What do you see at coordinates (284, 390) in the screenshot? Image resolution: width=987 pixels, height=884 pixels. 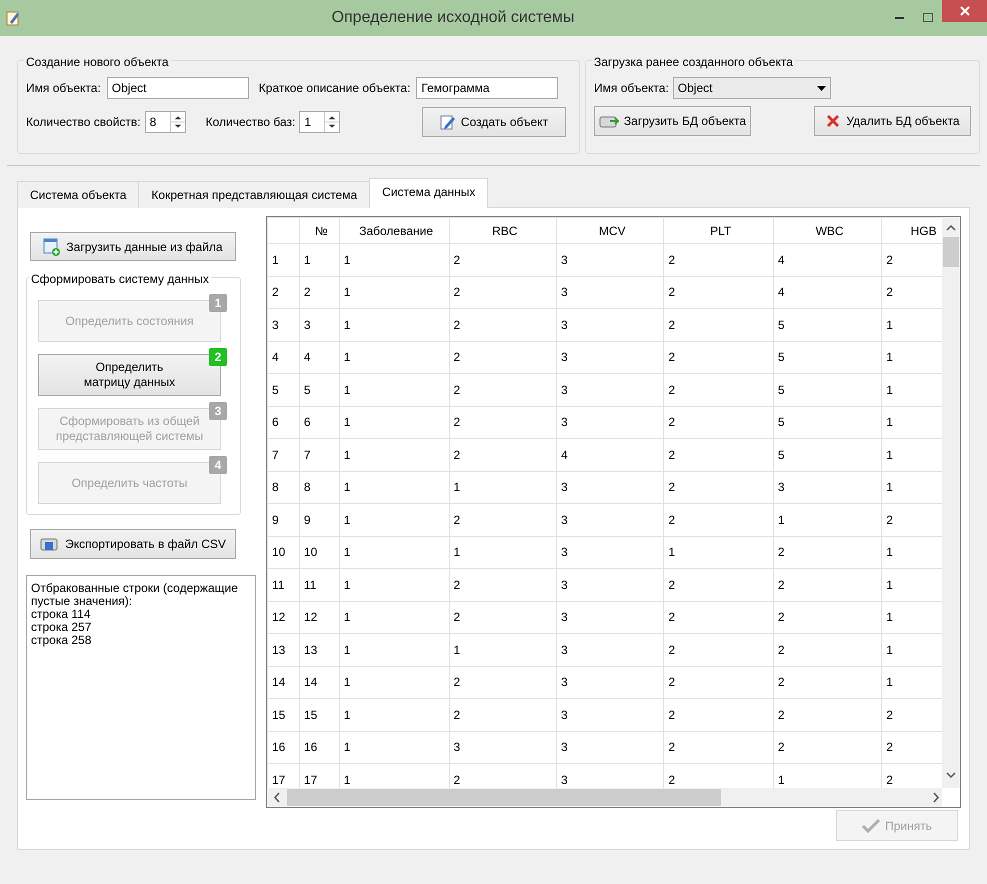 I see `row-header: 5` at bounding box center [284, 390].